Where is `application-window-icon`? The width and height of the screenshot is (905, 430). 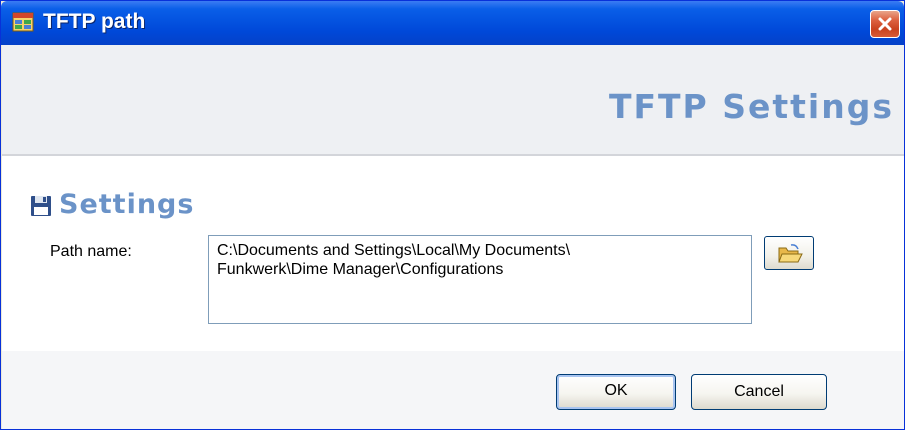
application-window-icon is located at coordinates (23, 22).